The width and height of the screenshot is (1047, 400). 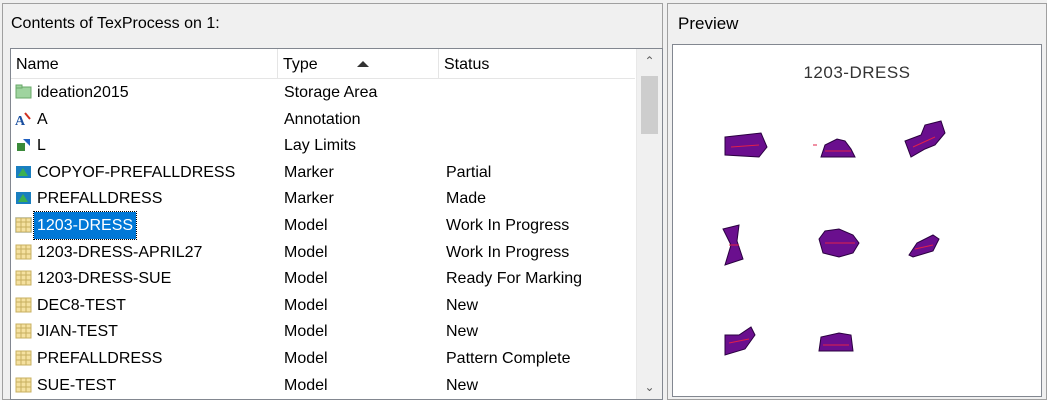 I want to click on column-header-status: Status, so click(x=537, y=63).